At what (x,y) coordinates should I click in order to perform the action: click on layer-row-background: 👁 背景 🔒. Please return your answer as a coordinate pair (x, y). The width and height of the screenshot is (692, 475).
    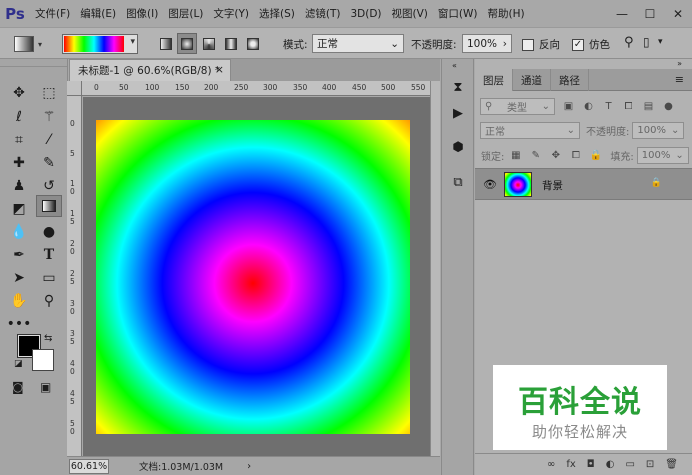
    Looking at the image, I should click on (583, 184).